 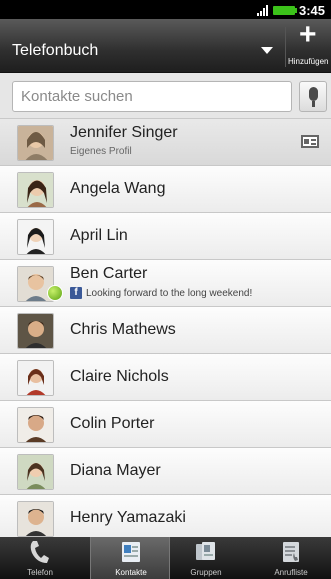 What do you see at coordinates (291, 572) in the screenshot?
I see `tab-label: Anrufliste` at bounding box center [291, 572].